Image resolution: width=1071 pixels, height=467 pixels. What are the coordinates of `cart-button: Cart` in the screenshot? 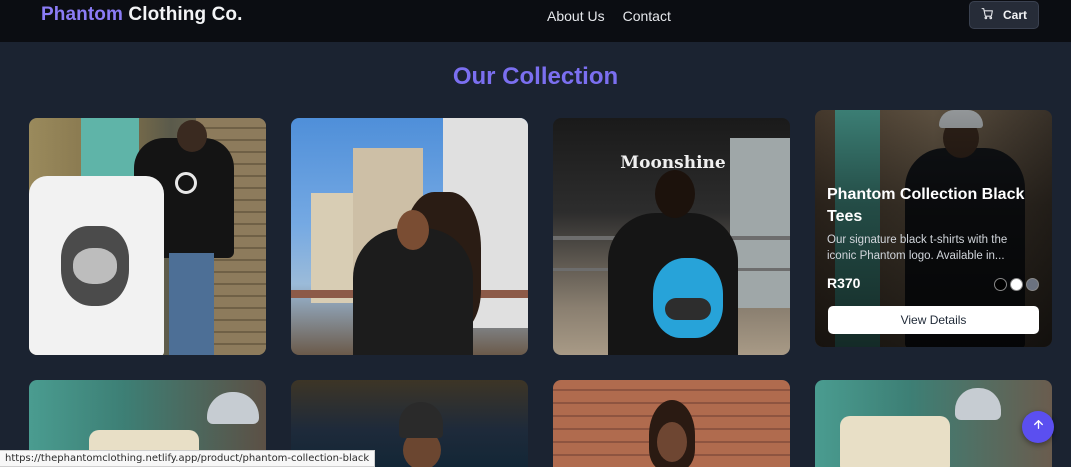 It's located at (1004, 15).